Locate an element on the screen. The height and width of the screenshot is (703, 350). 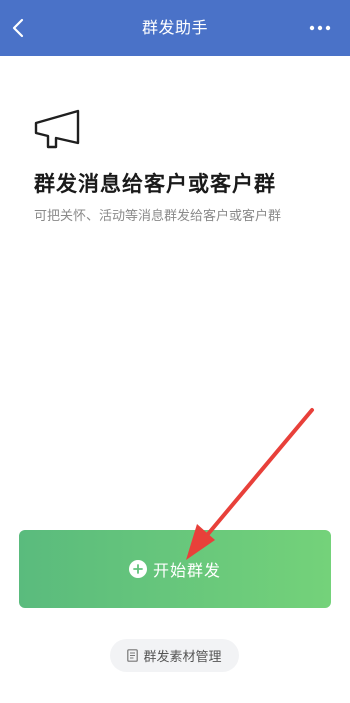
material-management-label: 群发素材管理 is located at coordinates (182, 657).